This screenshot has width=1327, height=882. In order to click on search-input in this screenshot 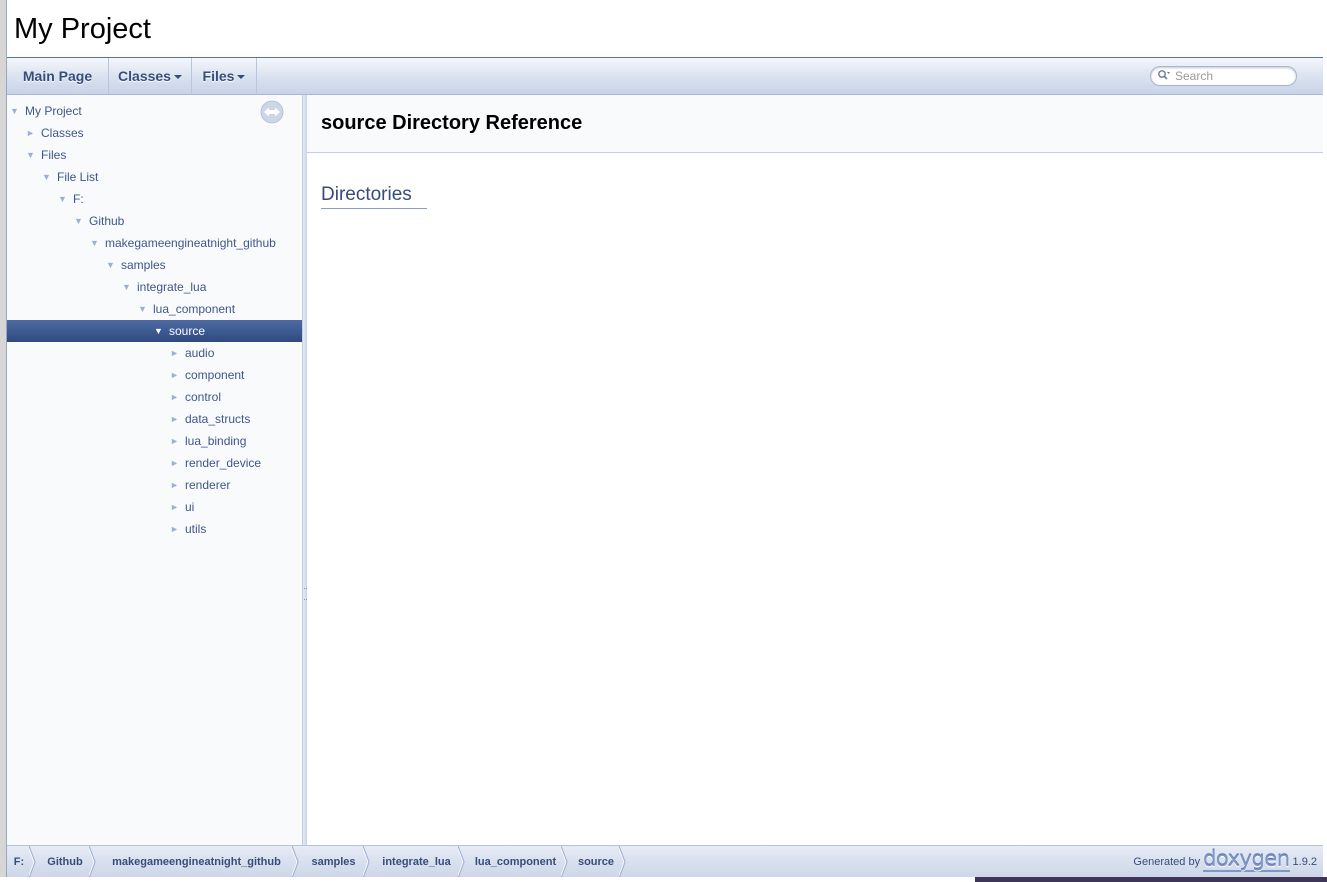, I will do `click(1231, 76)`.